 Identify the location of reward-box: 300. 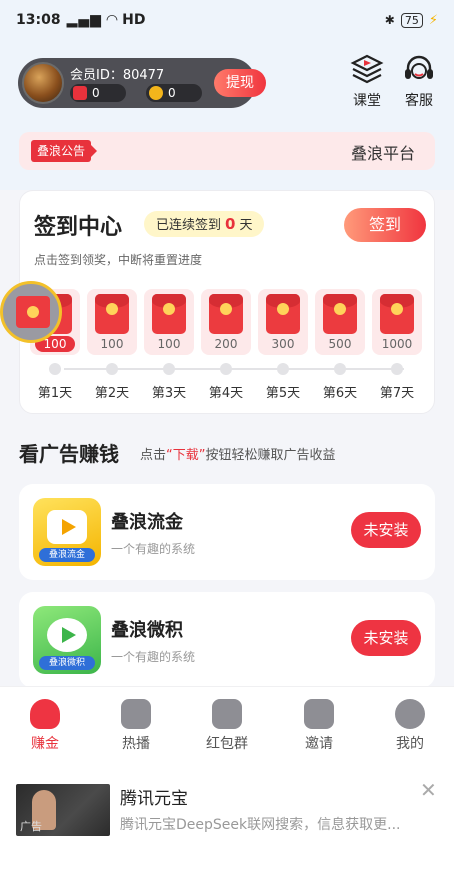
(283, 322).